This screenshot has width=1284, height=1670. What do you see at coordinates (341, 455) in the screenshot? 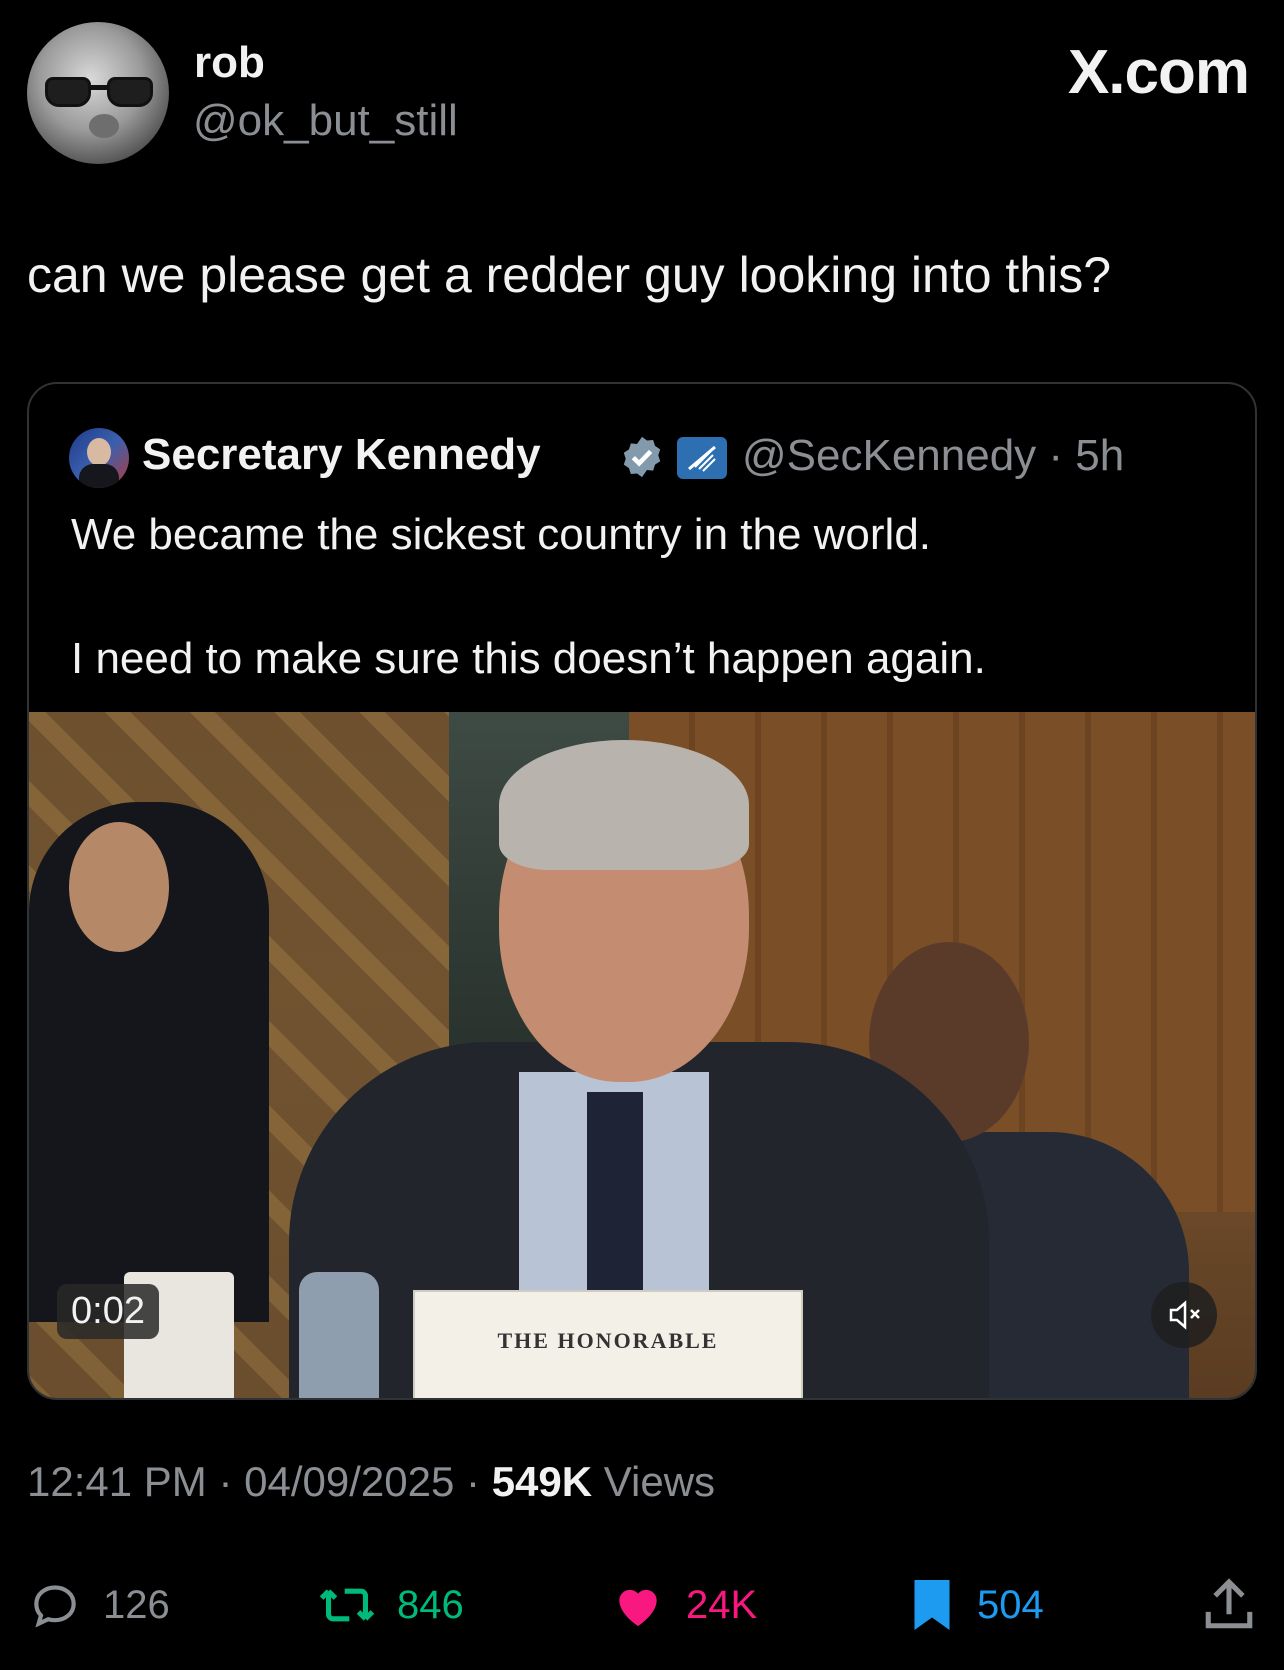
I see `quote-author-name: Secretary Kennedy` at bounding box center [341, 455].